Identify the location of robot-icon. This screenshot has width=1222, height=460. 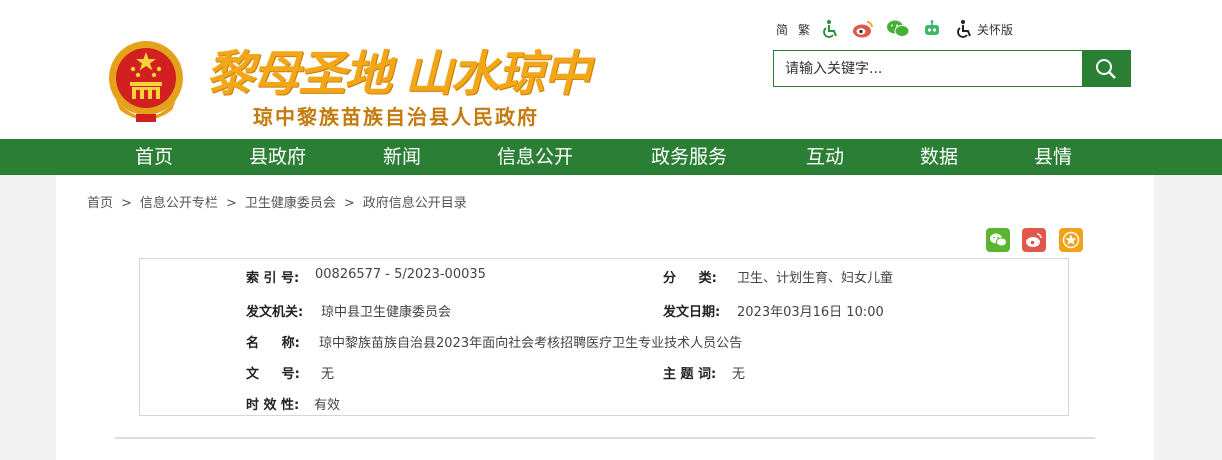
(932, 29).